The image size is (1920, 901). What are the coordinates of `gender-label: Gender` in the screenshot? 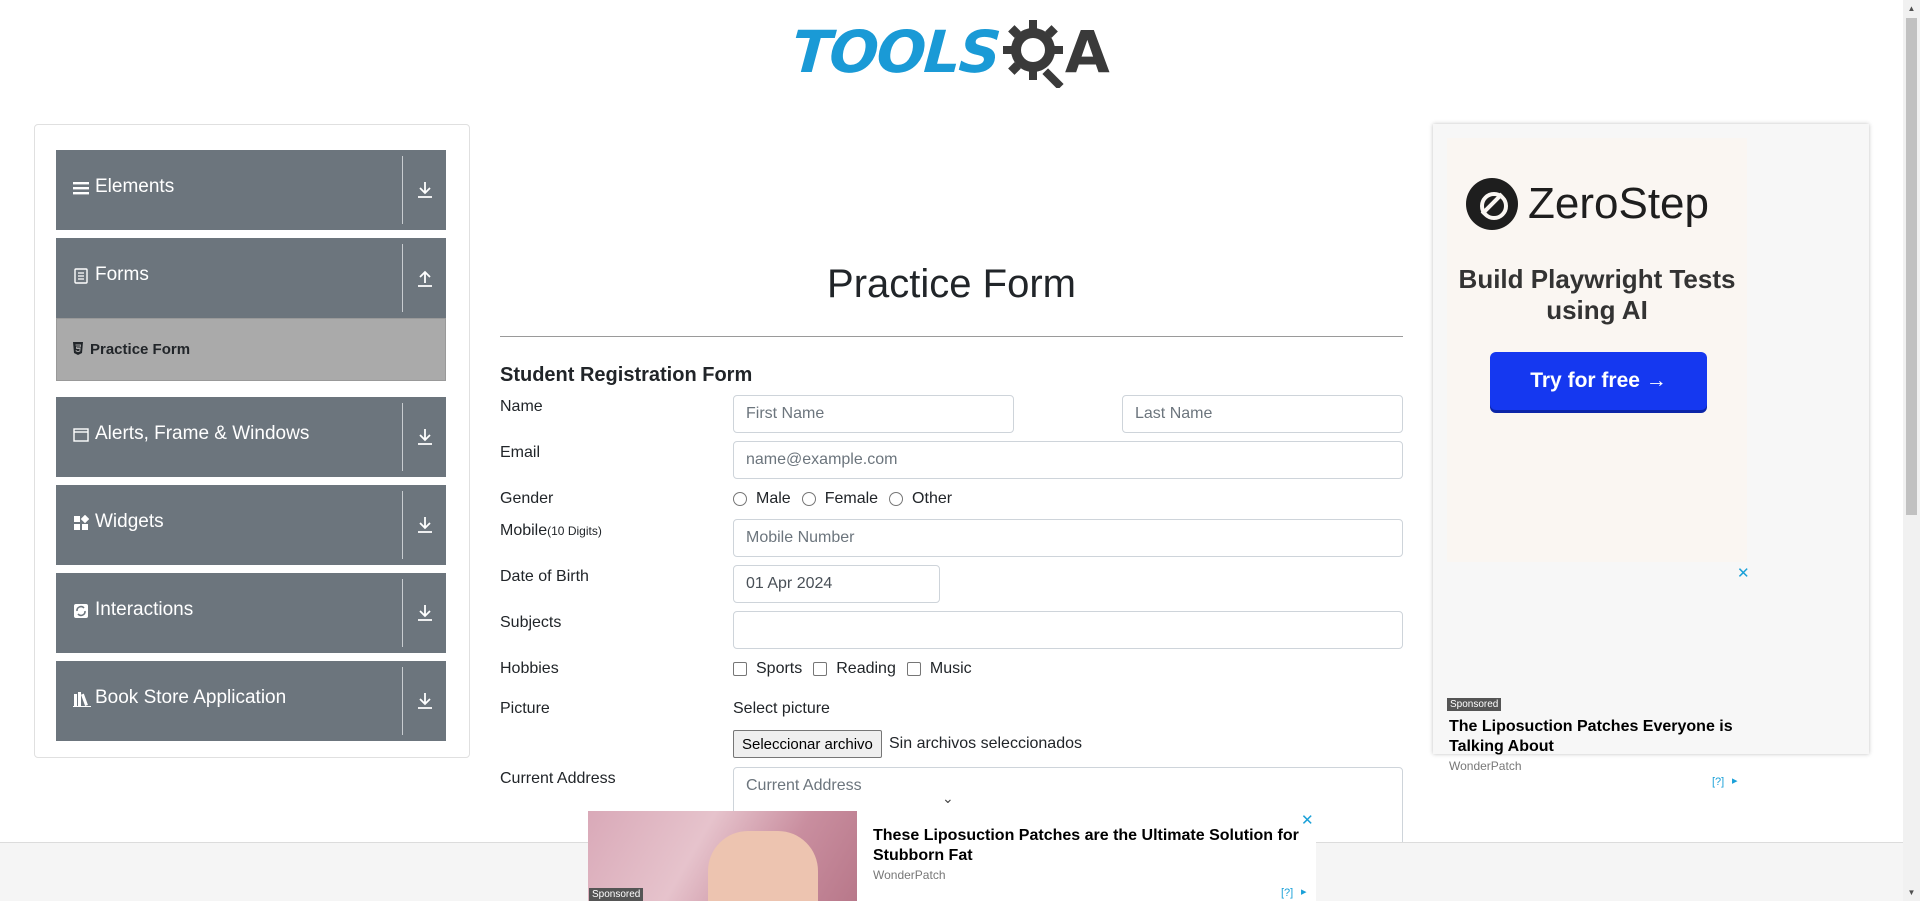 It's located at (527, 498).